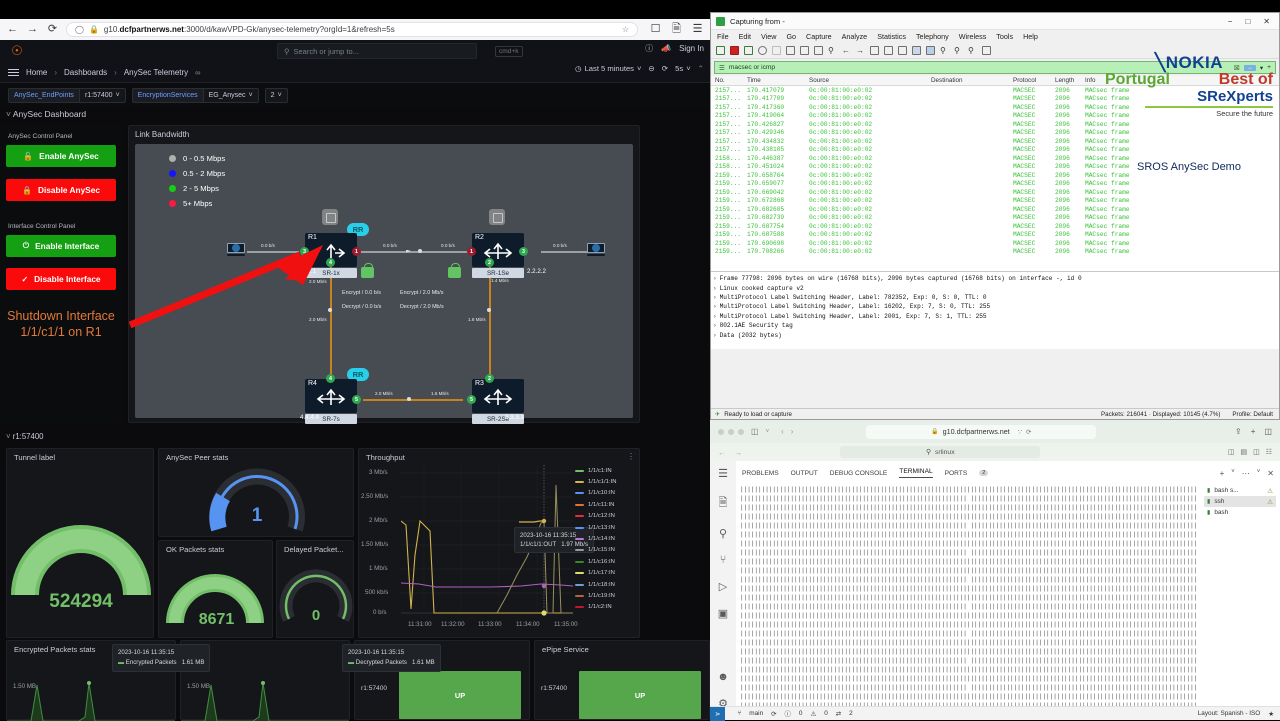  Describe the element at coordinates (606, 573) in the screenshot. I see `legend-item: 1/1/c17:IN` at that location.